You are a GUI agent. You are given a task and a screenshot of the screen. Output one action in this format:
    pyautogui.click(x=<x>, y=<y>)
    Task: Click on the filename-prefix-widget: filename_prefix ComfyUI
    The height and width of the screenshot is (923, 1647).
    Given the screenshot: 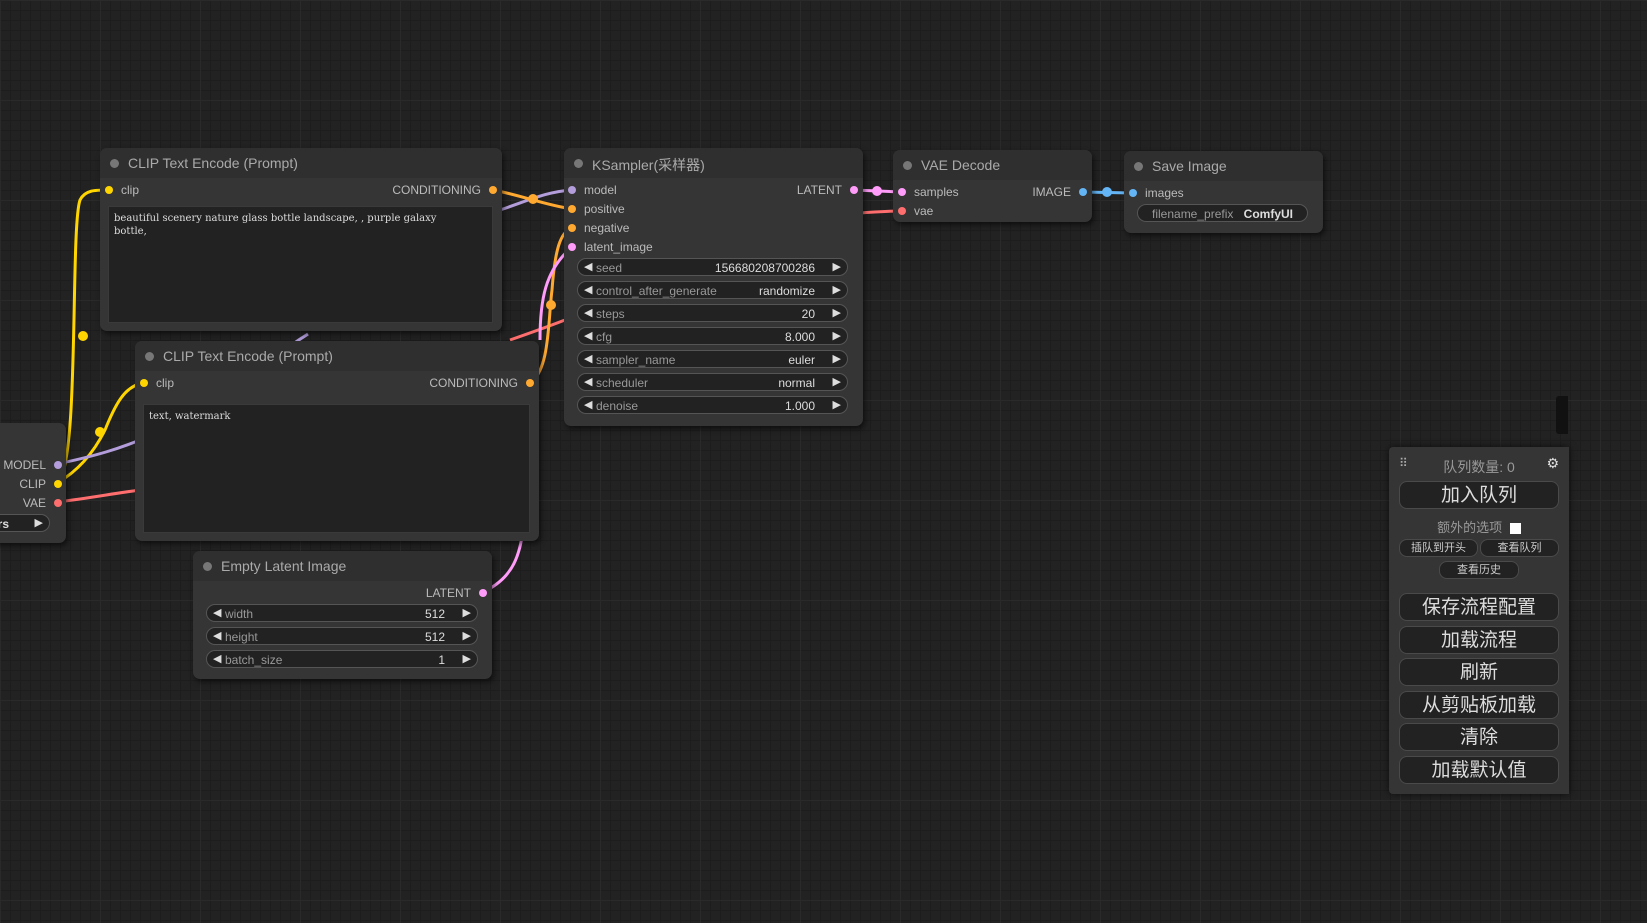 What is the action you would take?
    pyautogui.click(x=1222, y=213)
    